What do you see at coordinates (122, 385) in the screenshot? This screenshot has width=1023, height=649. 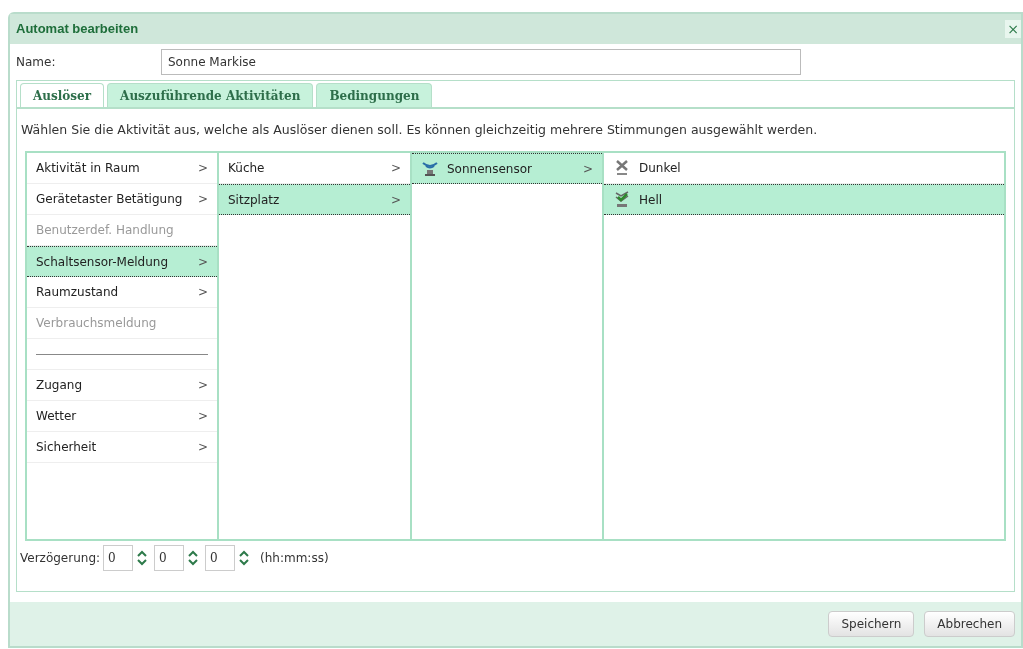 I see `list-item: Zugang >` at bounding box center [122, 385].